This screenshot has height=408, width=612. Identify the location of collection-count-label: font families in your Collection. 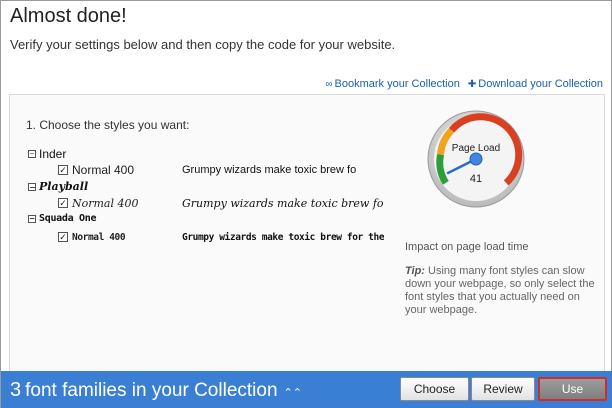
(151, 390).